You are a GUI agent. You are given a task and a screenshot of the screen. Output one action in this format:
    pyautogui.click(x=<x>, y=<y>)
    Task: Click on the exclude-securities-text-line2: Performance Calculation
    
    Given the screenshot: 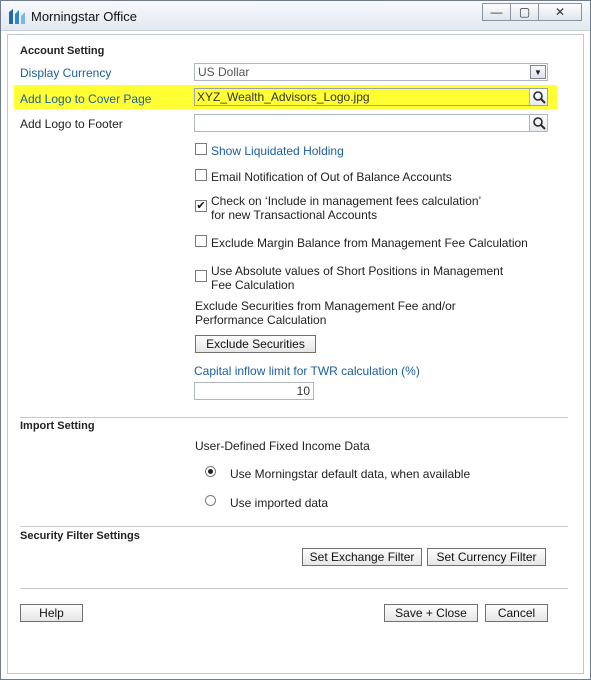 What is the action you would take?
    pyautogui.click(x=261, y=320)
    